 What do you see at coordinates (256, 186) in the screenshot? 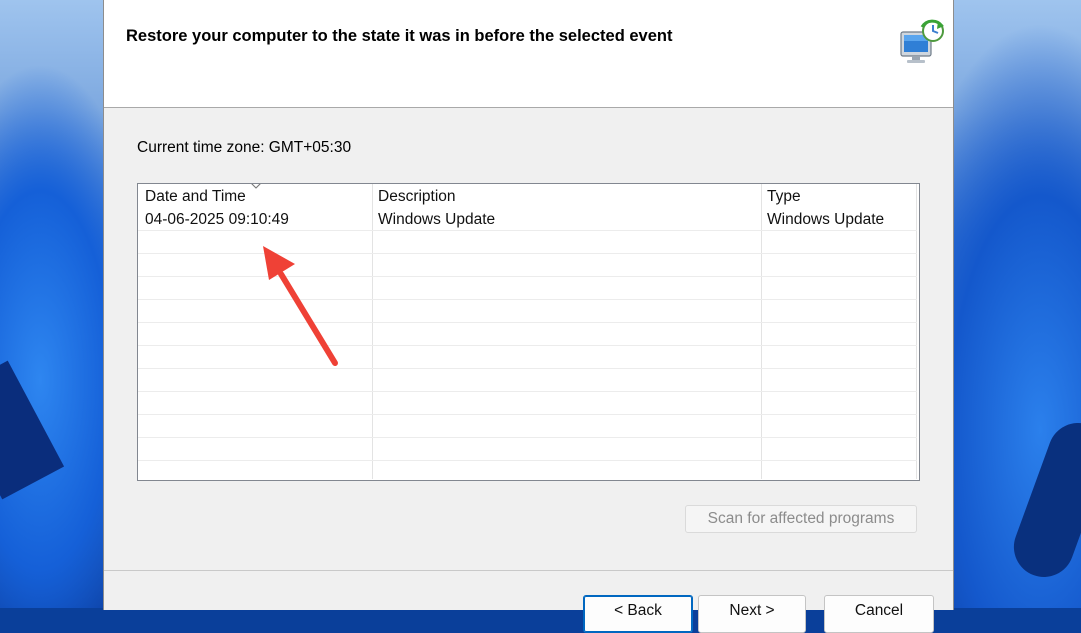
I see `sort-descending-icon` at bounding box center [256, 186].